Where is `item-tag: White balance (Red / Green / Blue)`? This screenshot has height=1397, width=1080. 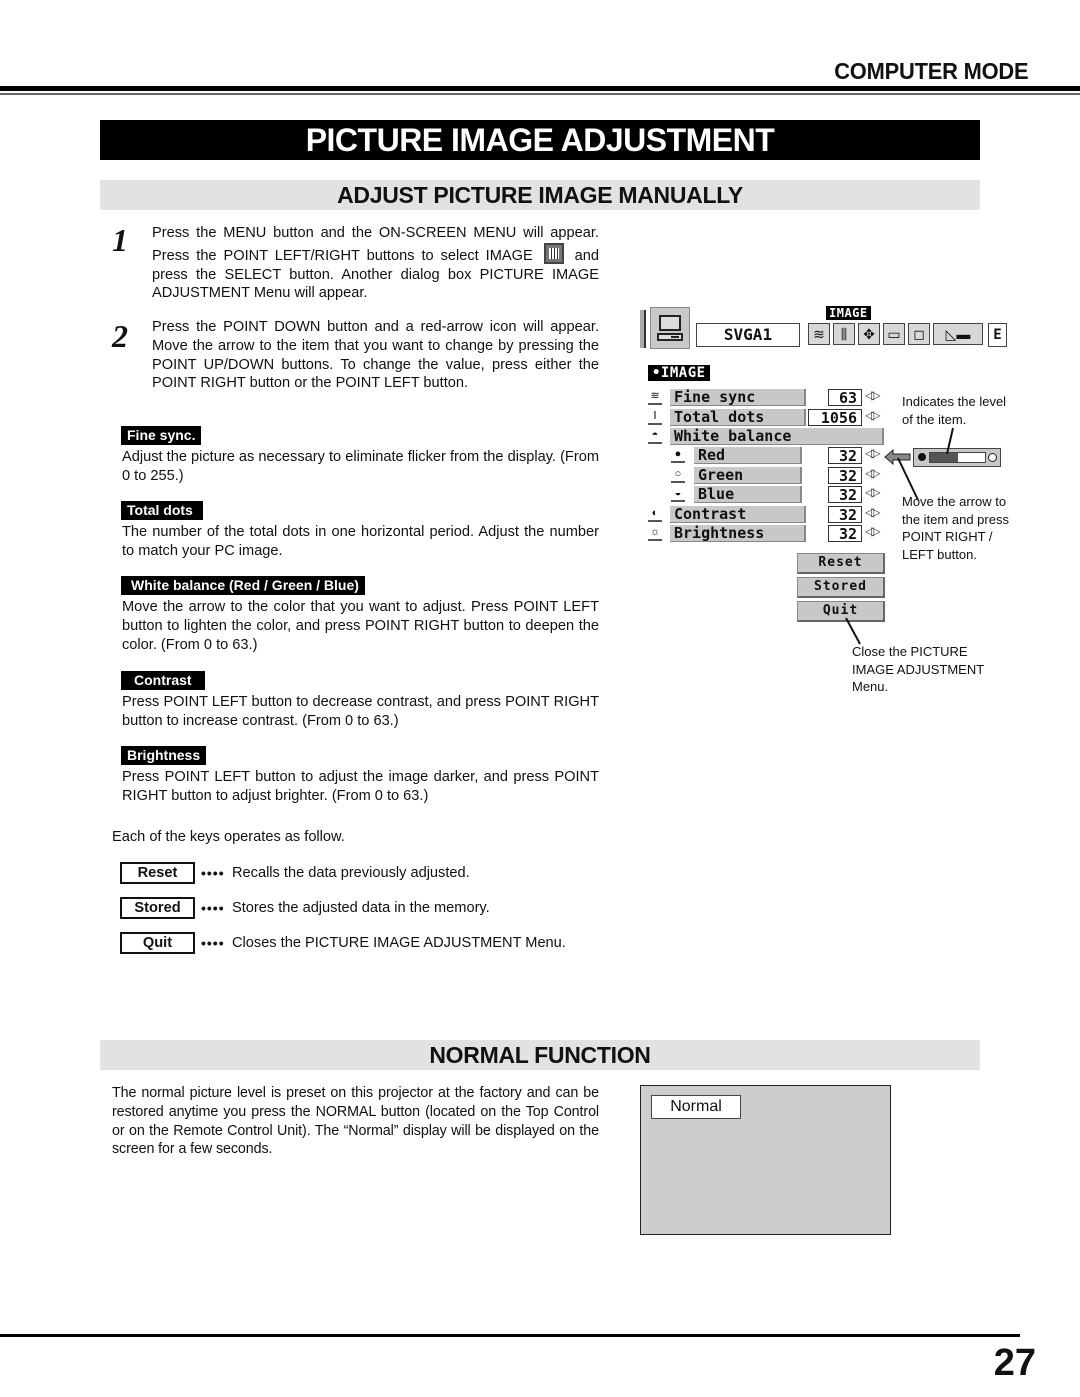
item-tag: White balance (Red / Green / Blue) is located at coordinates (243, 585).